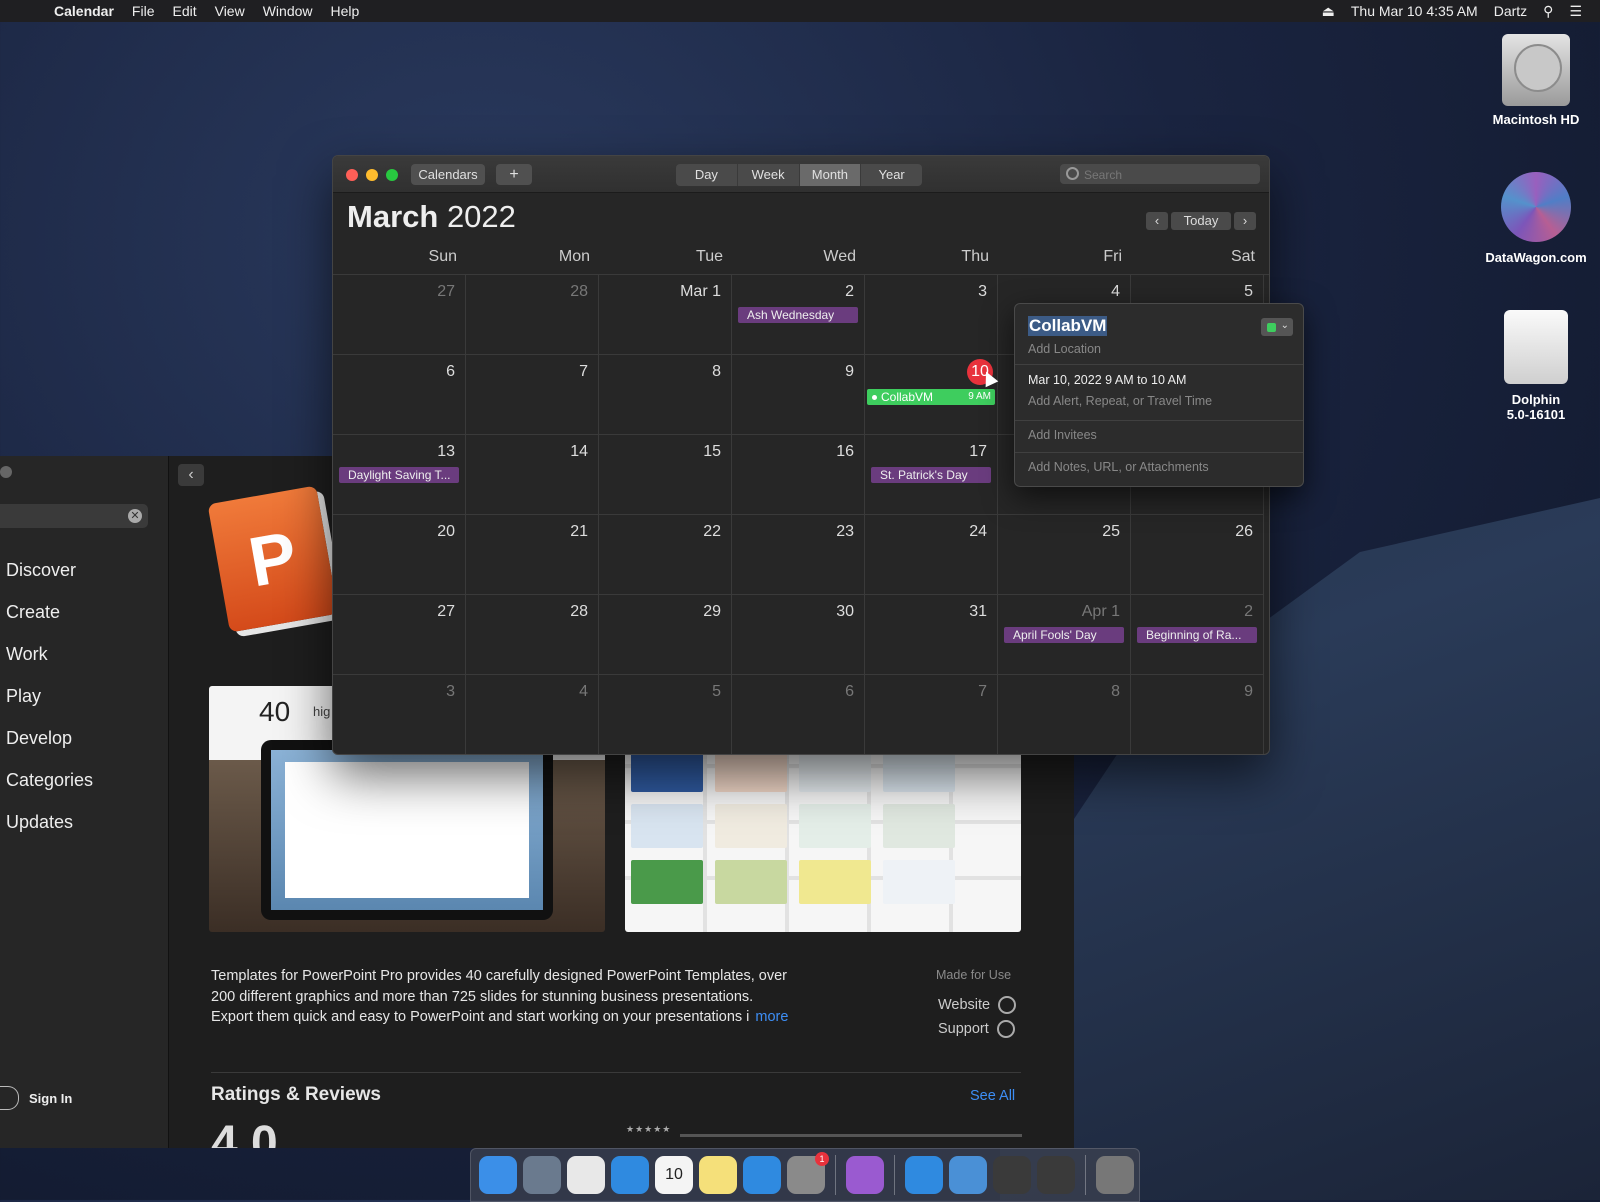 The width and height of the screenshot is (1600, 1202). Describe the element at coordinates (392, 175) in the screenshot. I see `zoom-window-button` at that location.